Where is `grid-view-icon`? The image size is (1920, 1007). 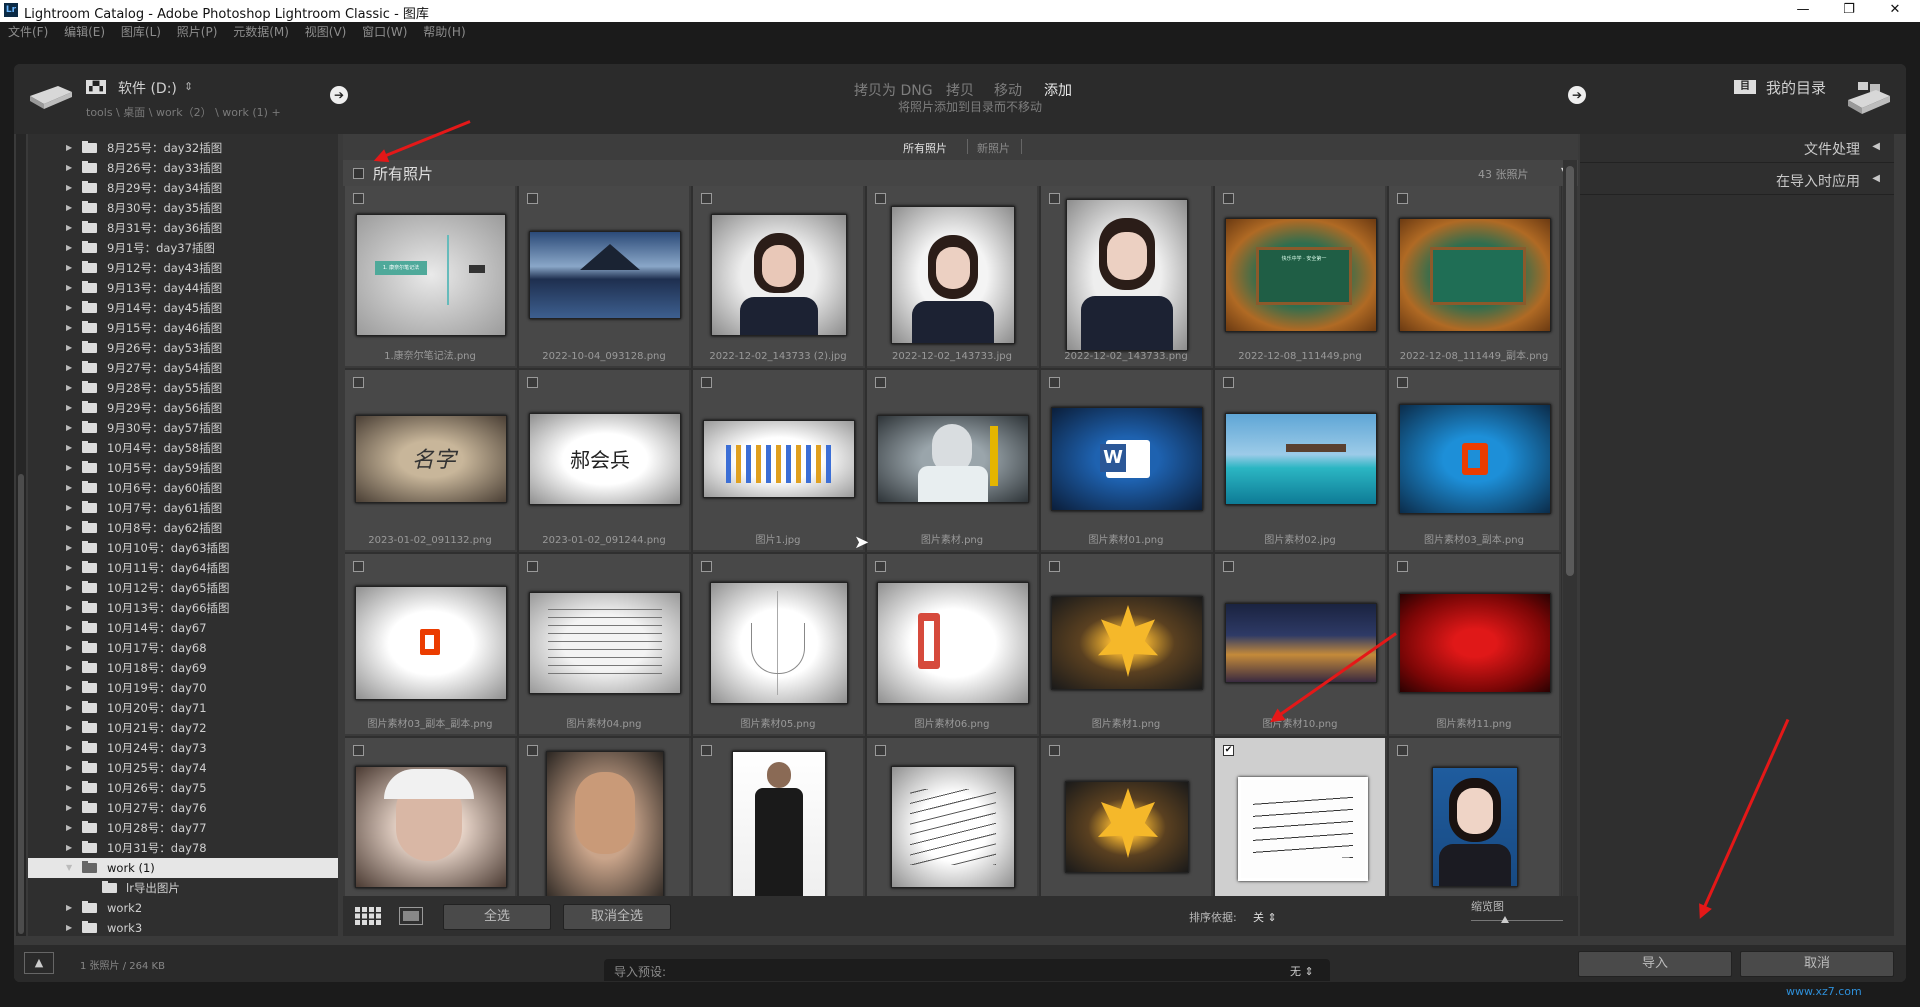 grid-view-icon is located at coordinates (368, 916).